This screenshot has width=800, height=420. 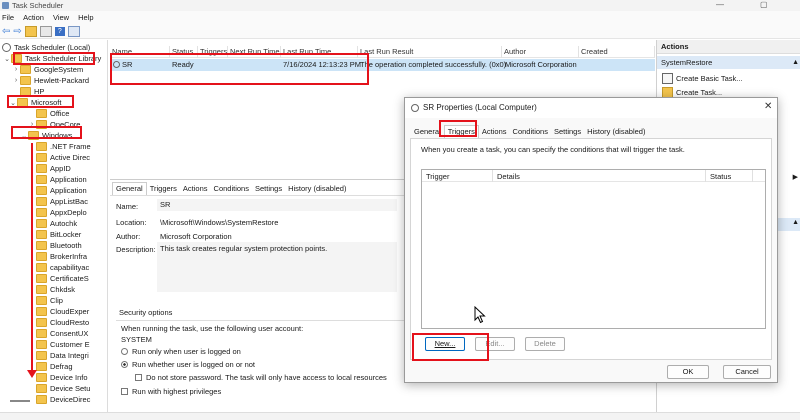 I want to click on tree-windows-child: capabilityac, so click(x=62, y=267).